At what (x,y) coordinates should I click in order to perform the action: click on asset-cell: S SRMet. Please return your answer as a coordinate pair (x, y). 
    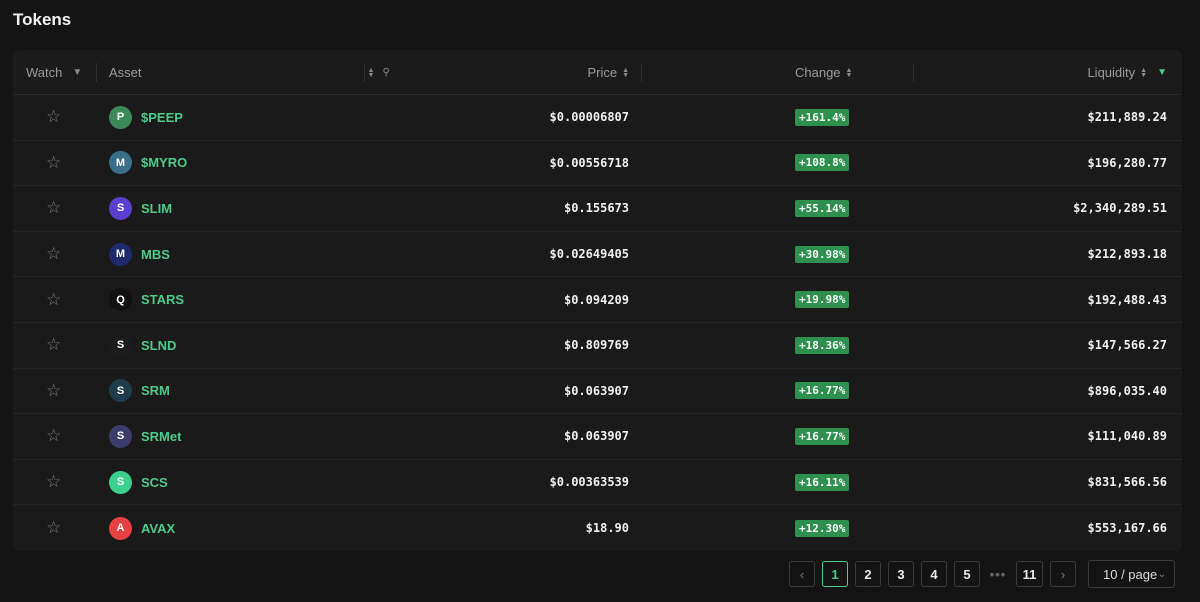
    Looking at the image, I should click on (145, 436).